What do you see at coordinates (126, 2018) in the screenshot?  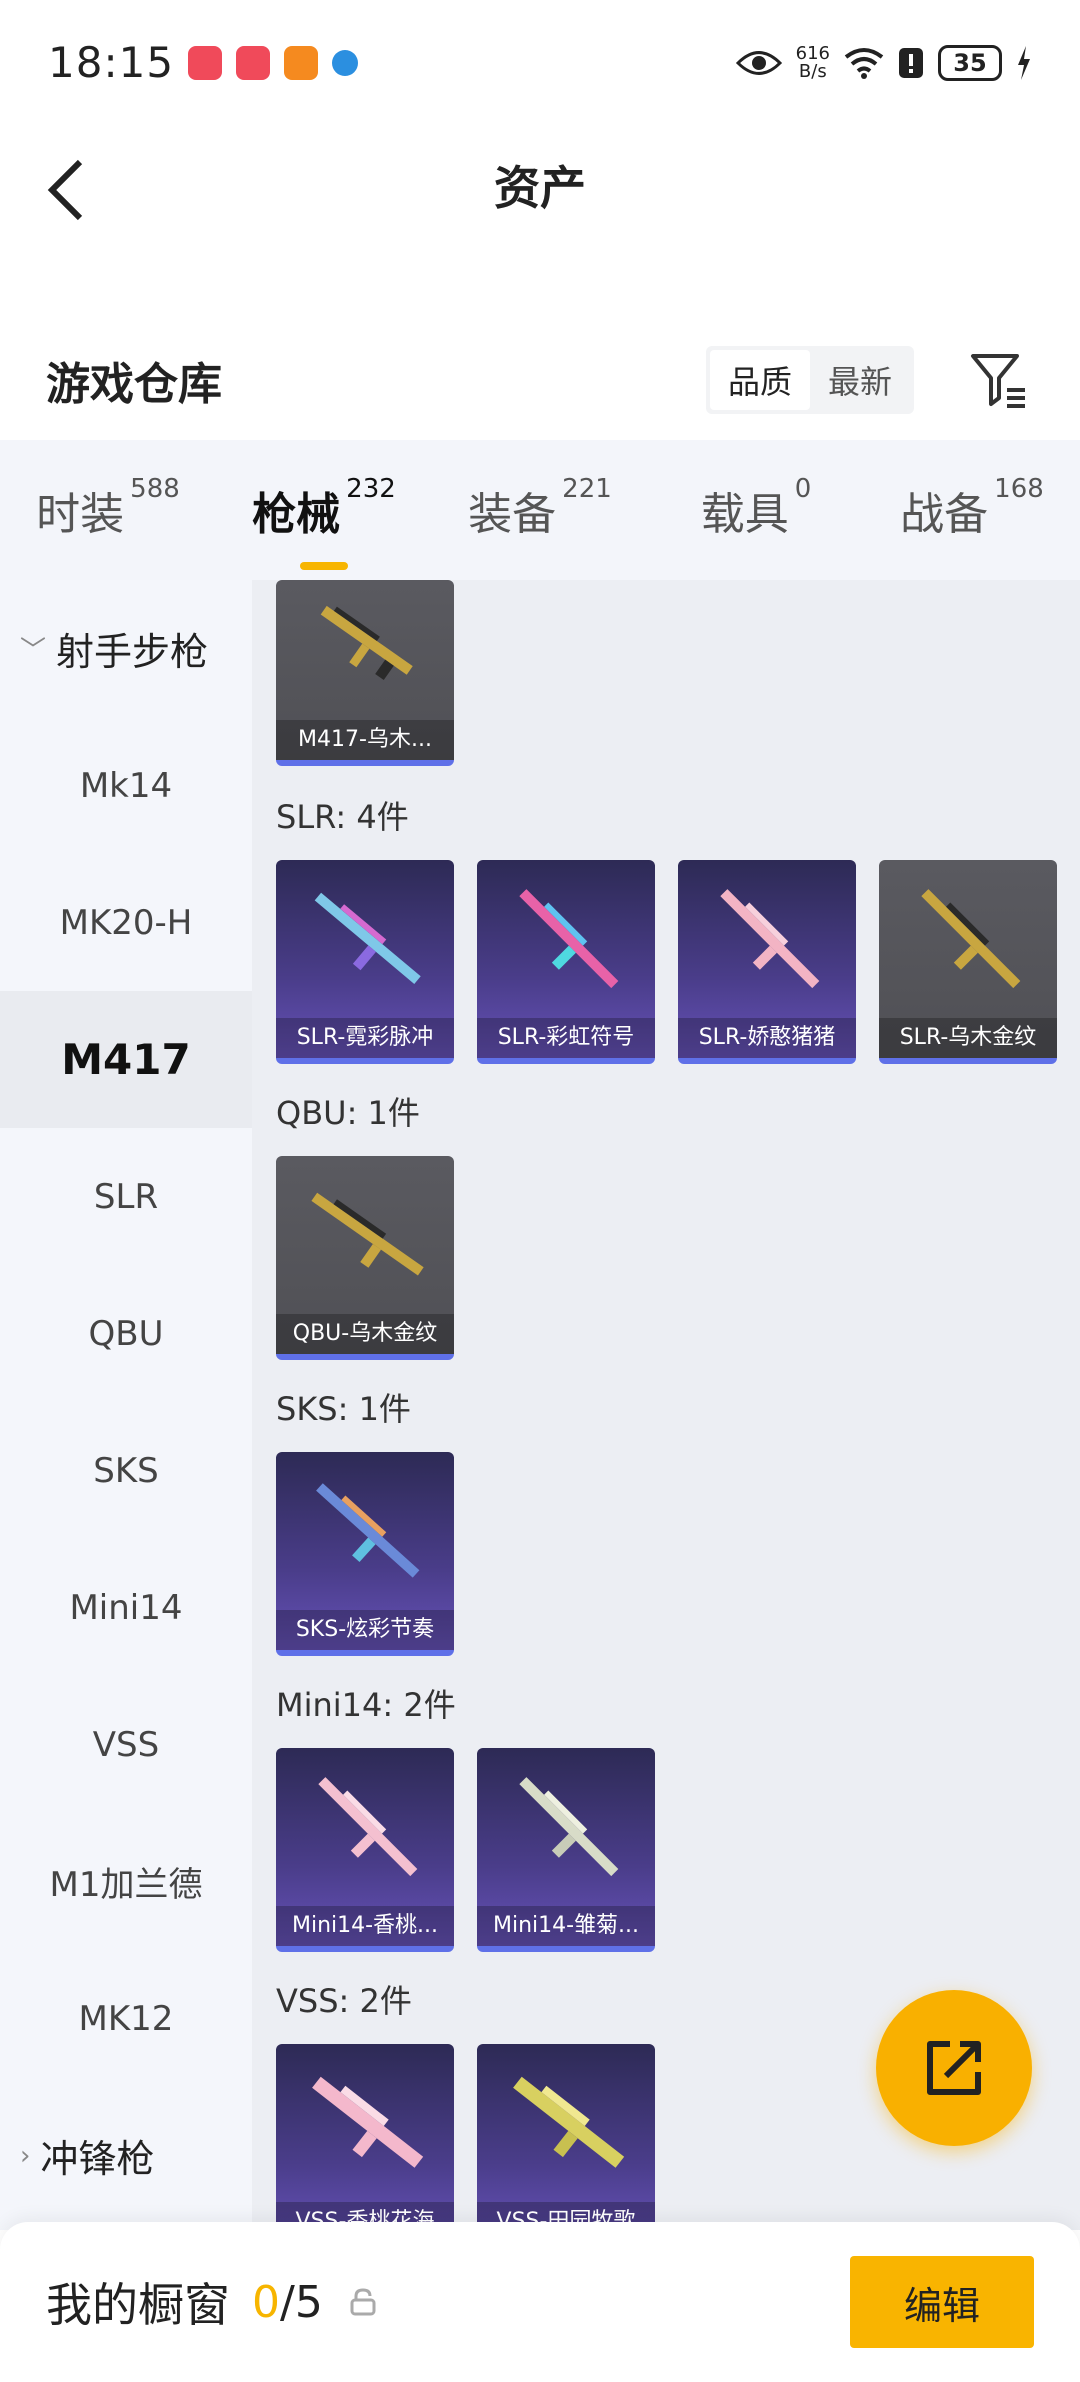 I see `sidebar-item-mk12: MK12` at bounding box center [126, 2018].